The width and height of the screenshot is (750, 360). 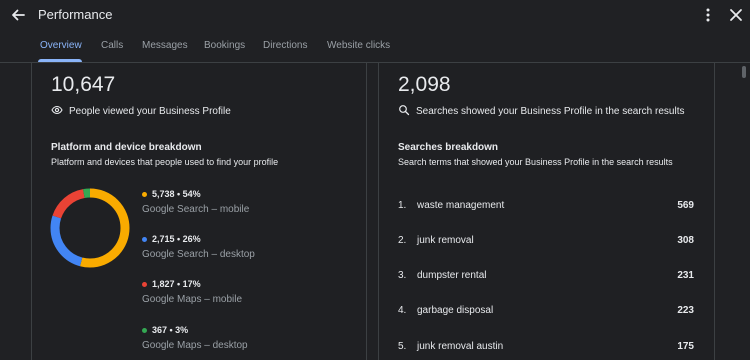 I want to click on search-rank: 4., so click(x=402, y=310).